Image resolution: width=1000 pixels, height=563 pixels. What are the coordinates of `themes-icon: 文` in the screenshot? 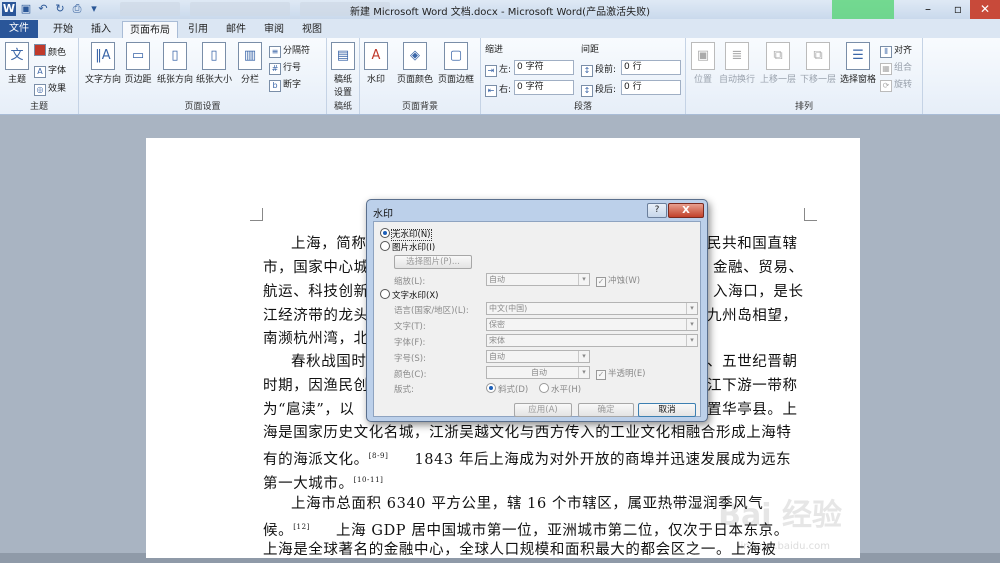 It's located at (17, 56).